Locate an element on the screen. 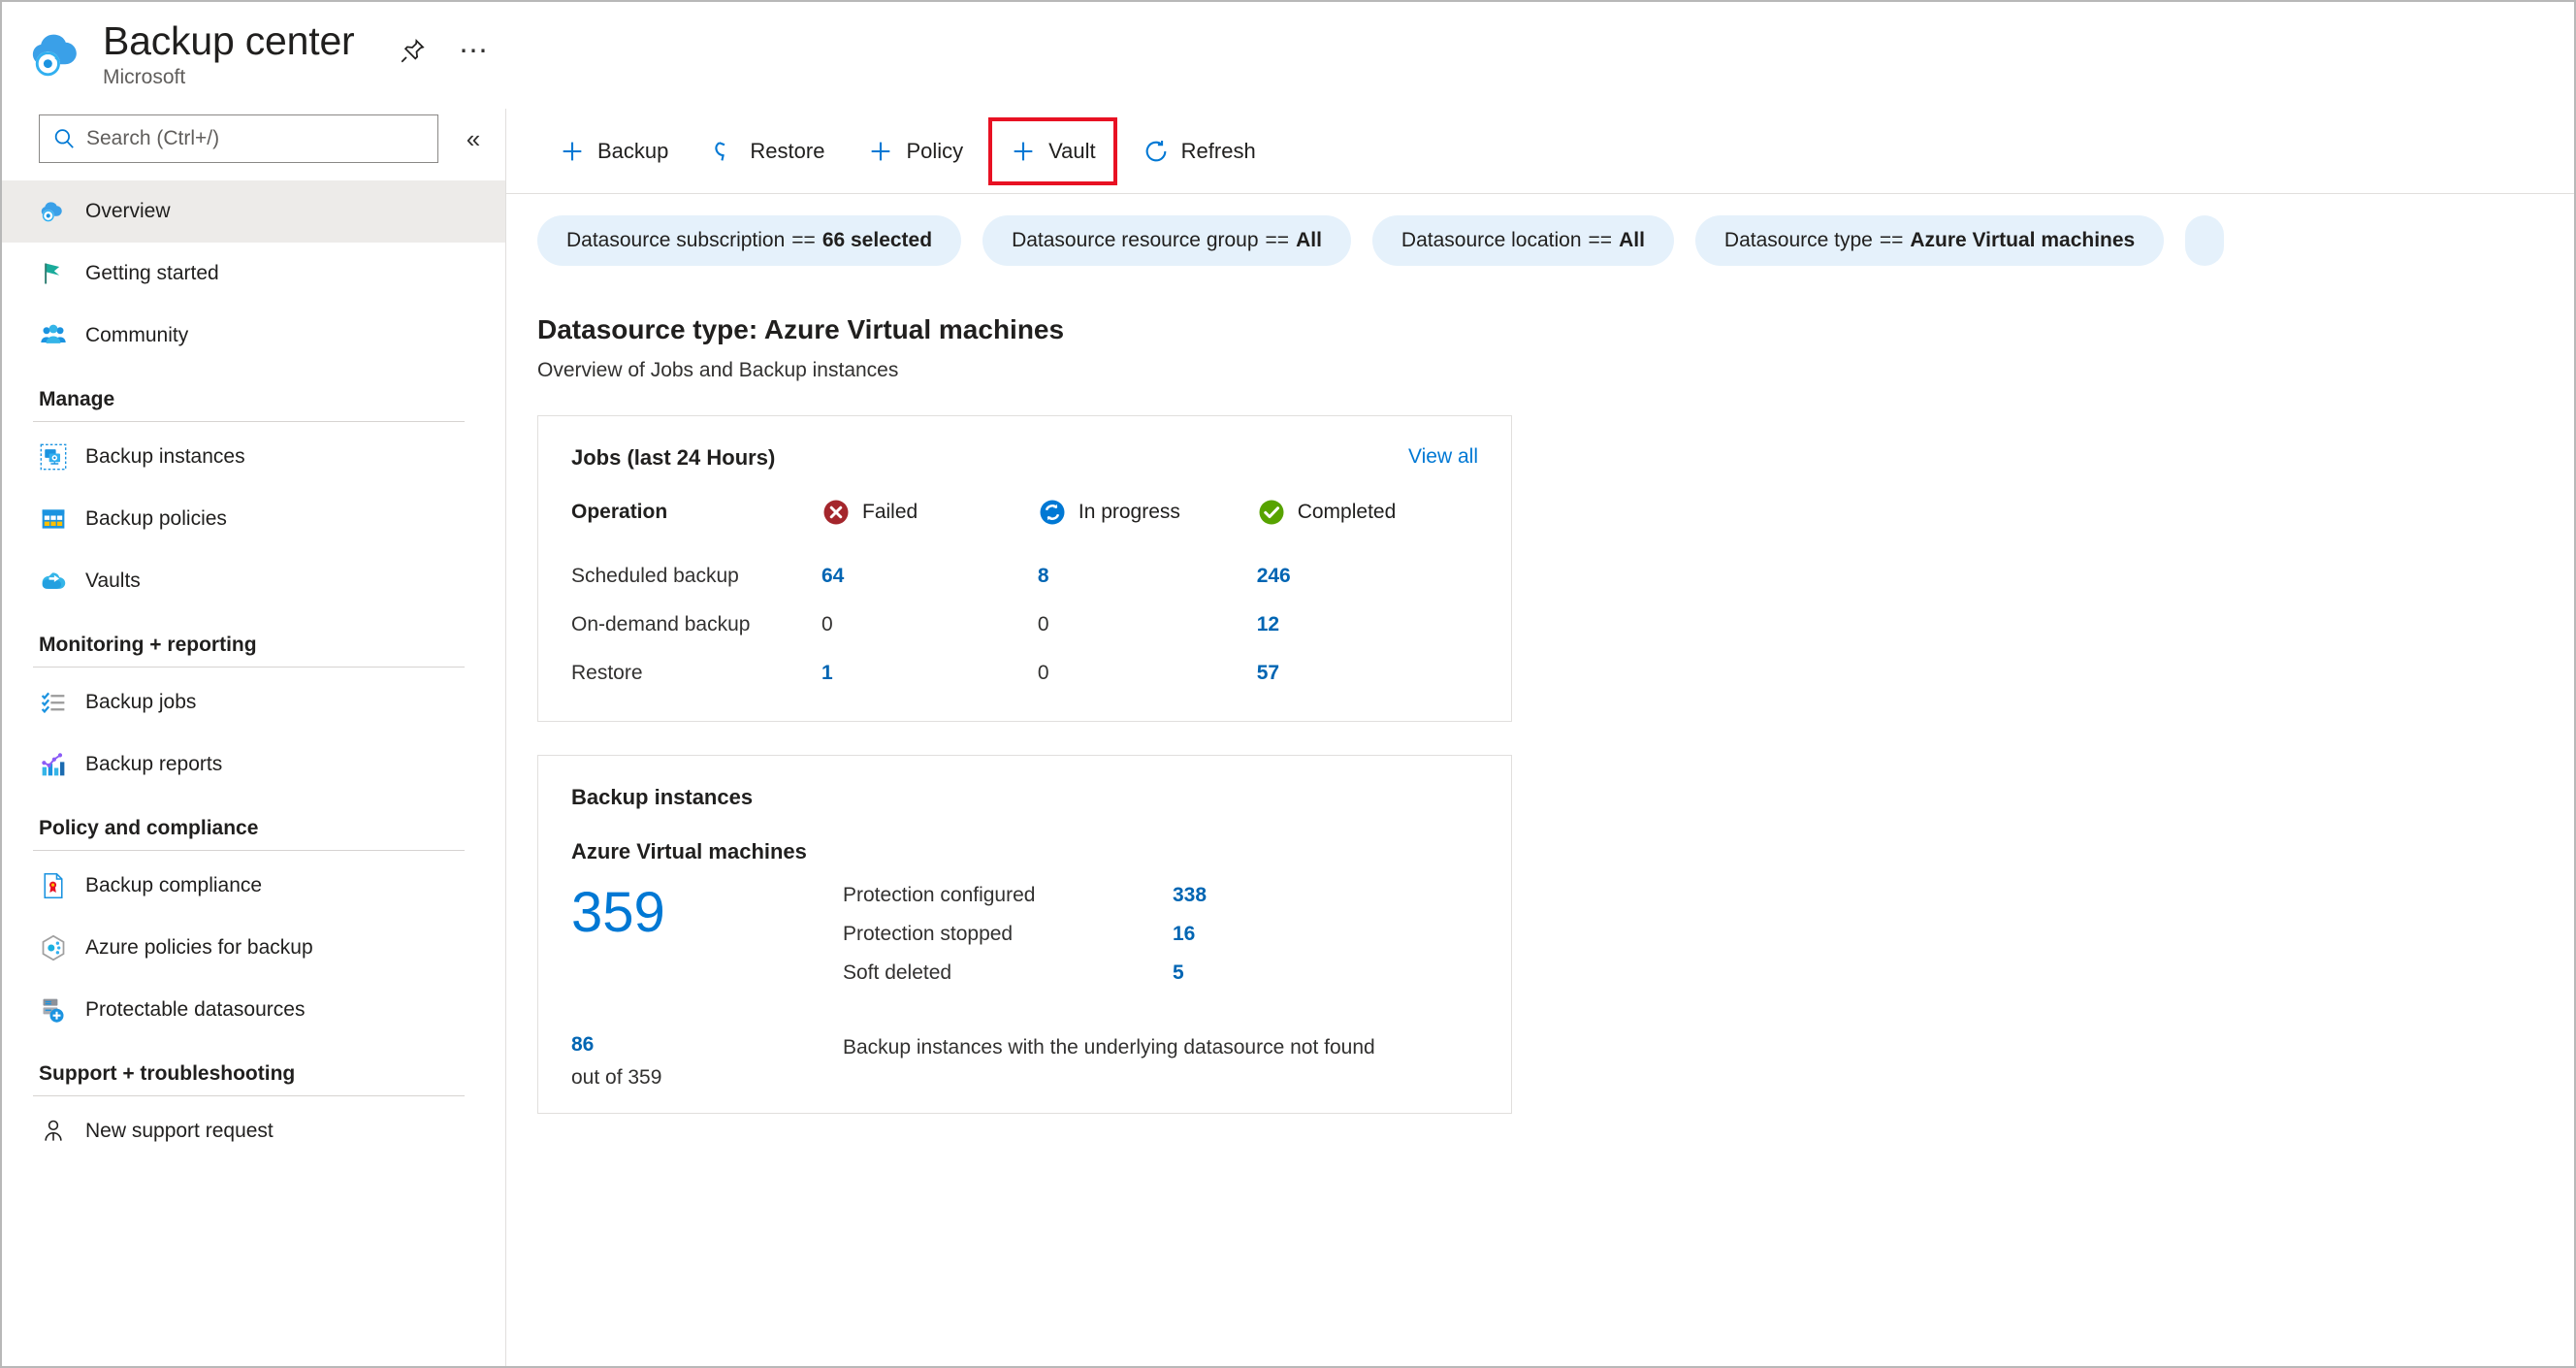  sidebar-item-label: Community is located at coordinates (137, 335).